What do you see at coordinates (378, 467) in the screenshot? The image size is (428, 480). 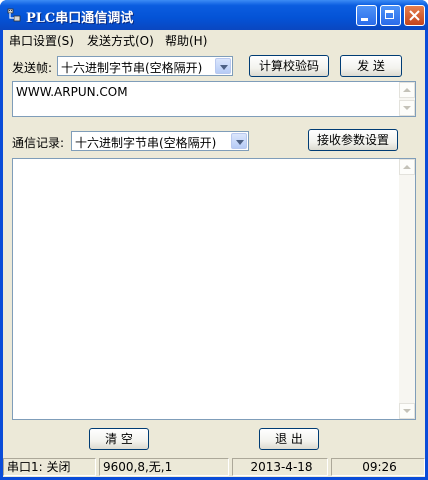 I see `status-time: 09:26` at bounding box center [378, 467].